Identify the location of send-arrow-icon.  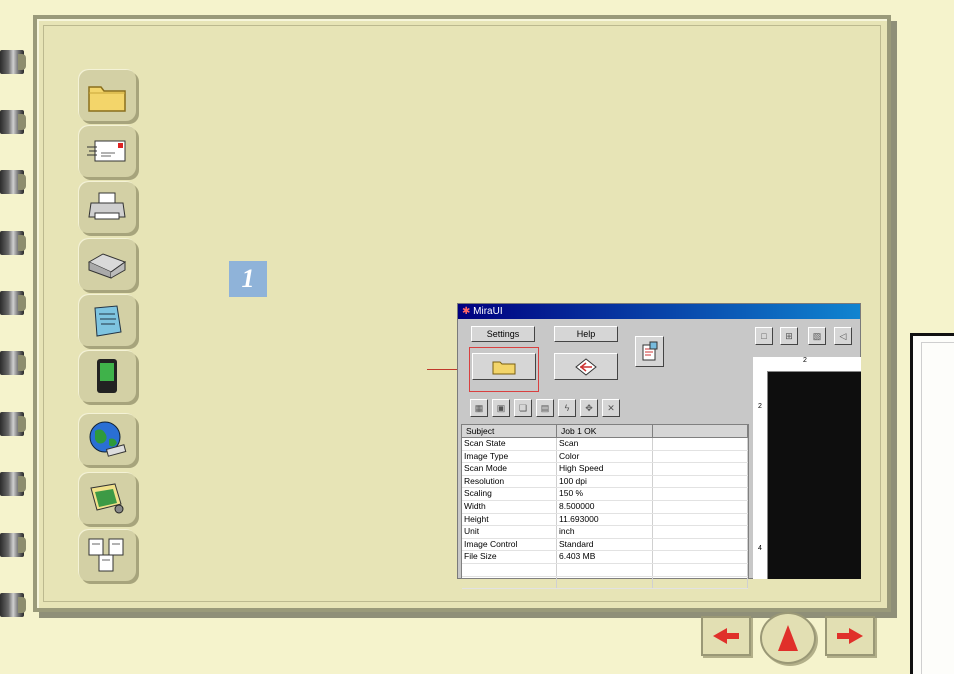
(586, 366).